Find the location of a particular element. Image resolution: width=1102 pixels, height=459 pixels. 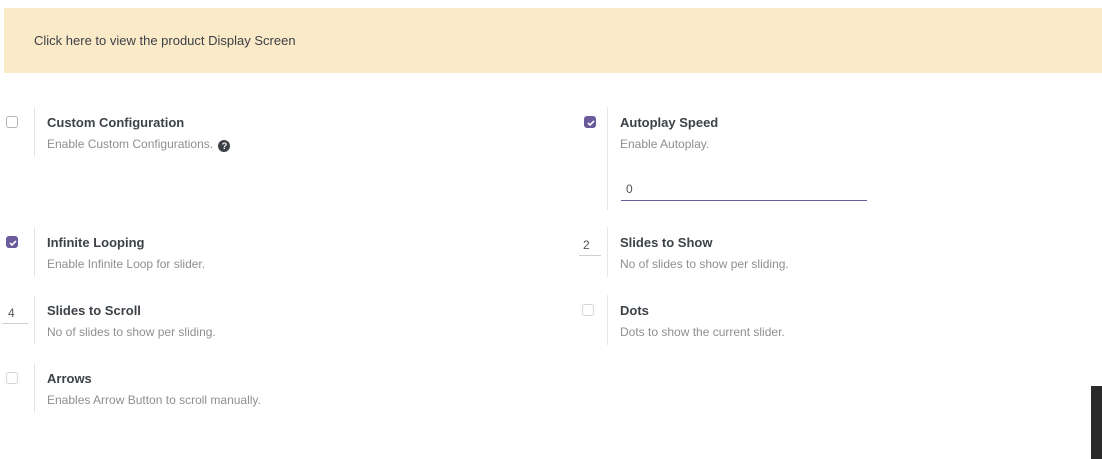

setting-dots: Dots Dots to show the current slider. is located at coordinates (679, 320).